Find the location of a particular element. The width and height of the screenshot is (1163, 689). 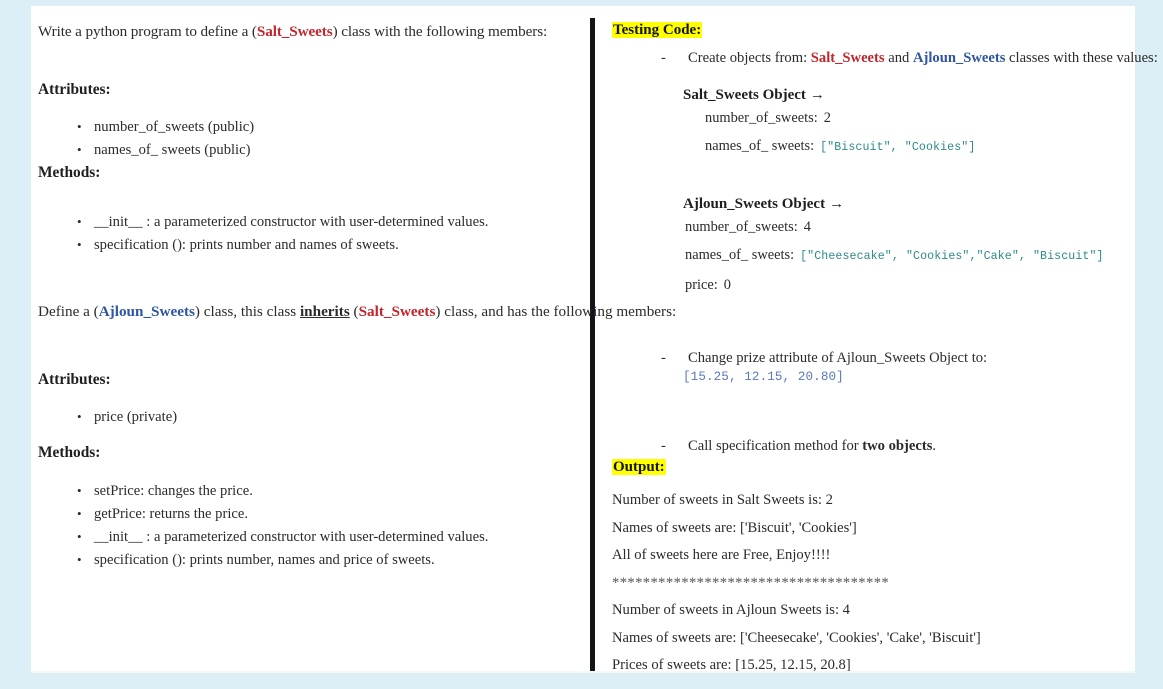

define-part-3: ( is located at coordinates (354, 311).